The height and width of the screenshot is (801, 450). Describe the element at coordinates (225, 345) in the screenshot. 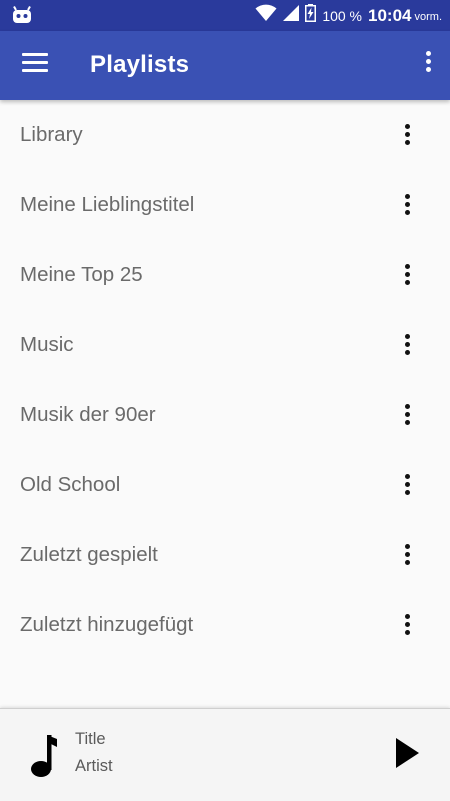

I see `playlist-item: Music` at that location.